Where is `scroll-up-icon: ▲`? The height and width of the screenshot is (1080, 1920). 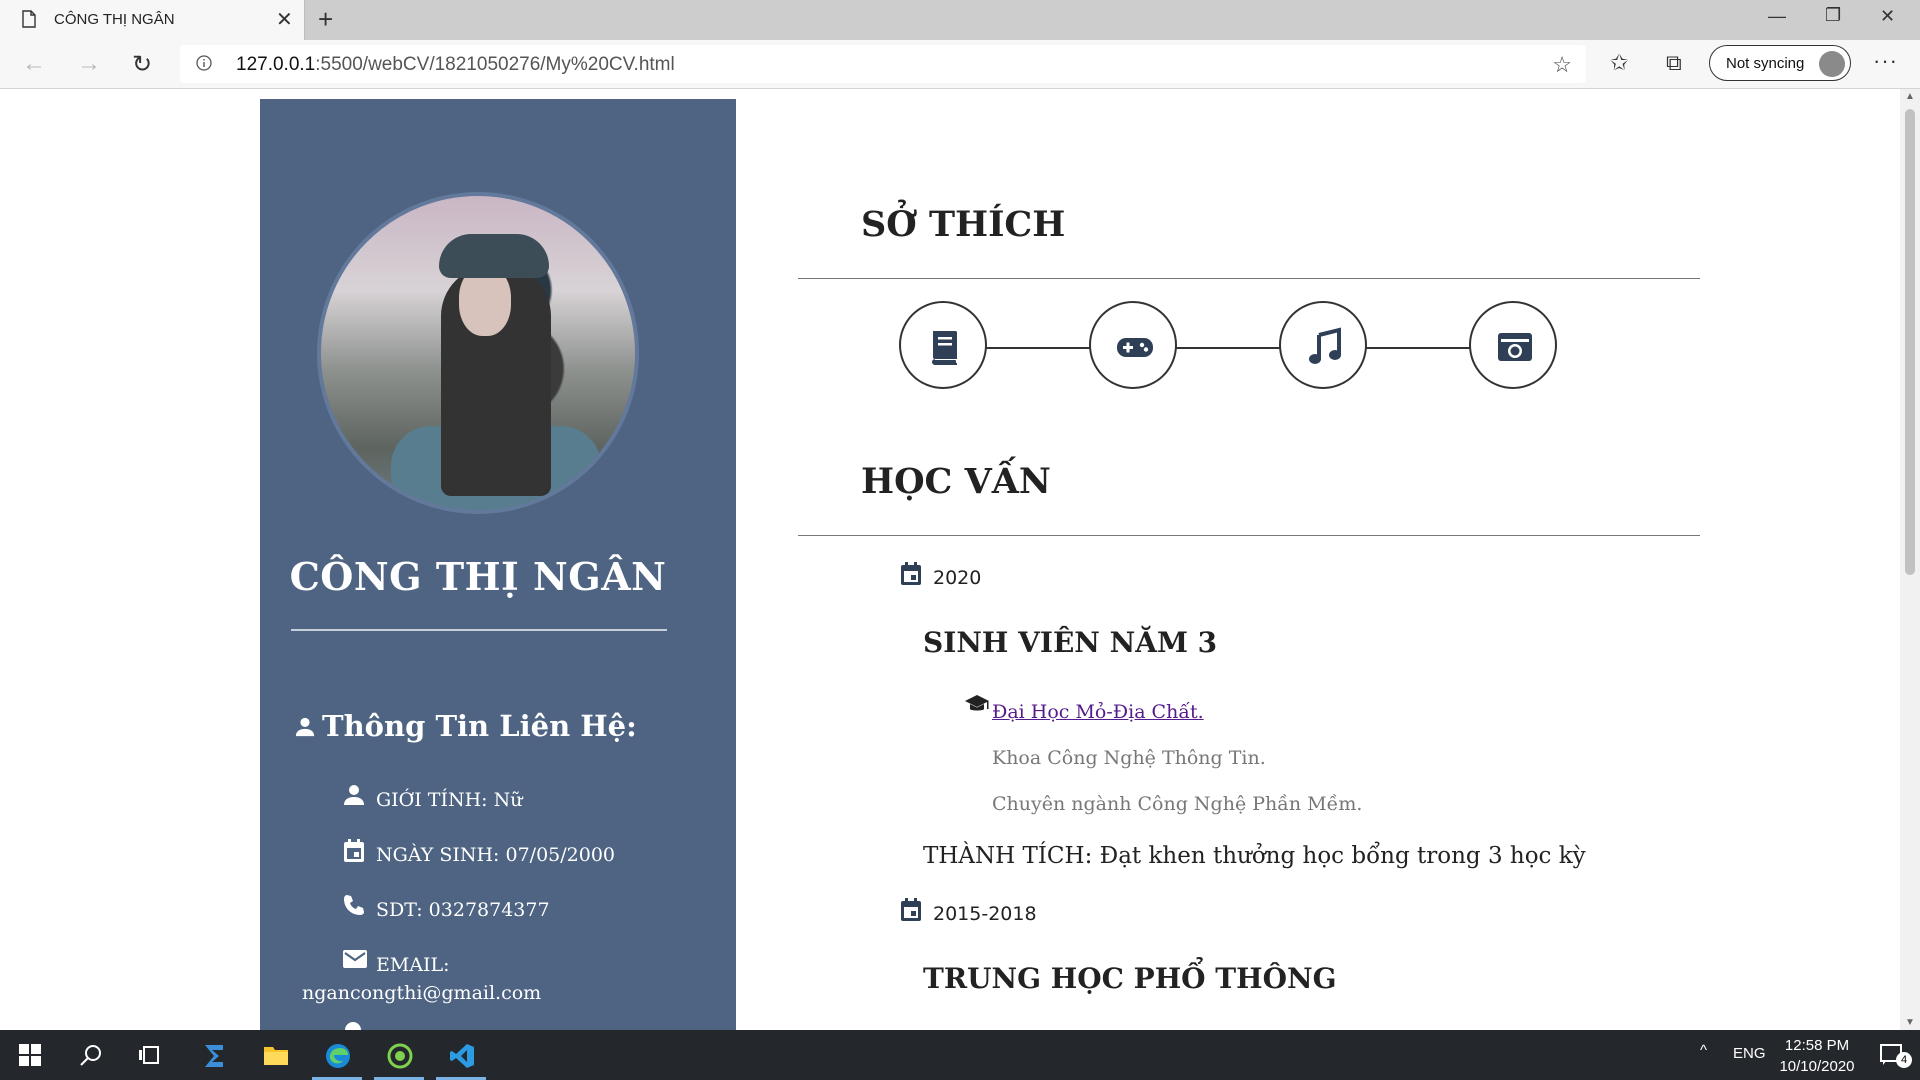
scroll-up-icon: ▲ is located at coordinates (1910, 96).